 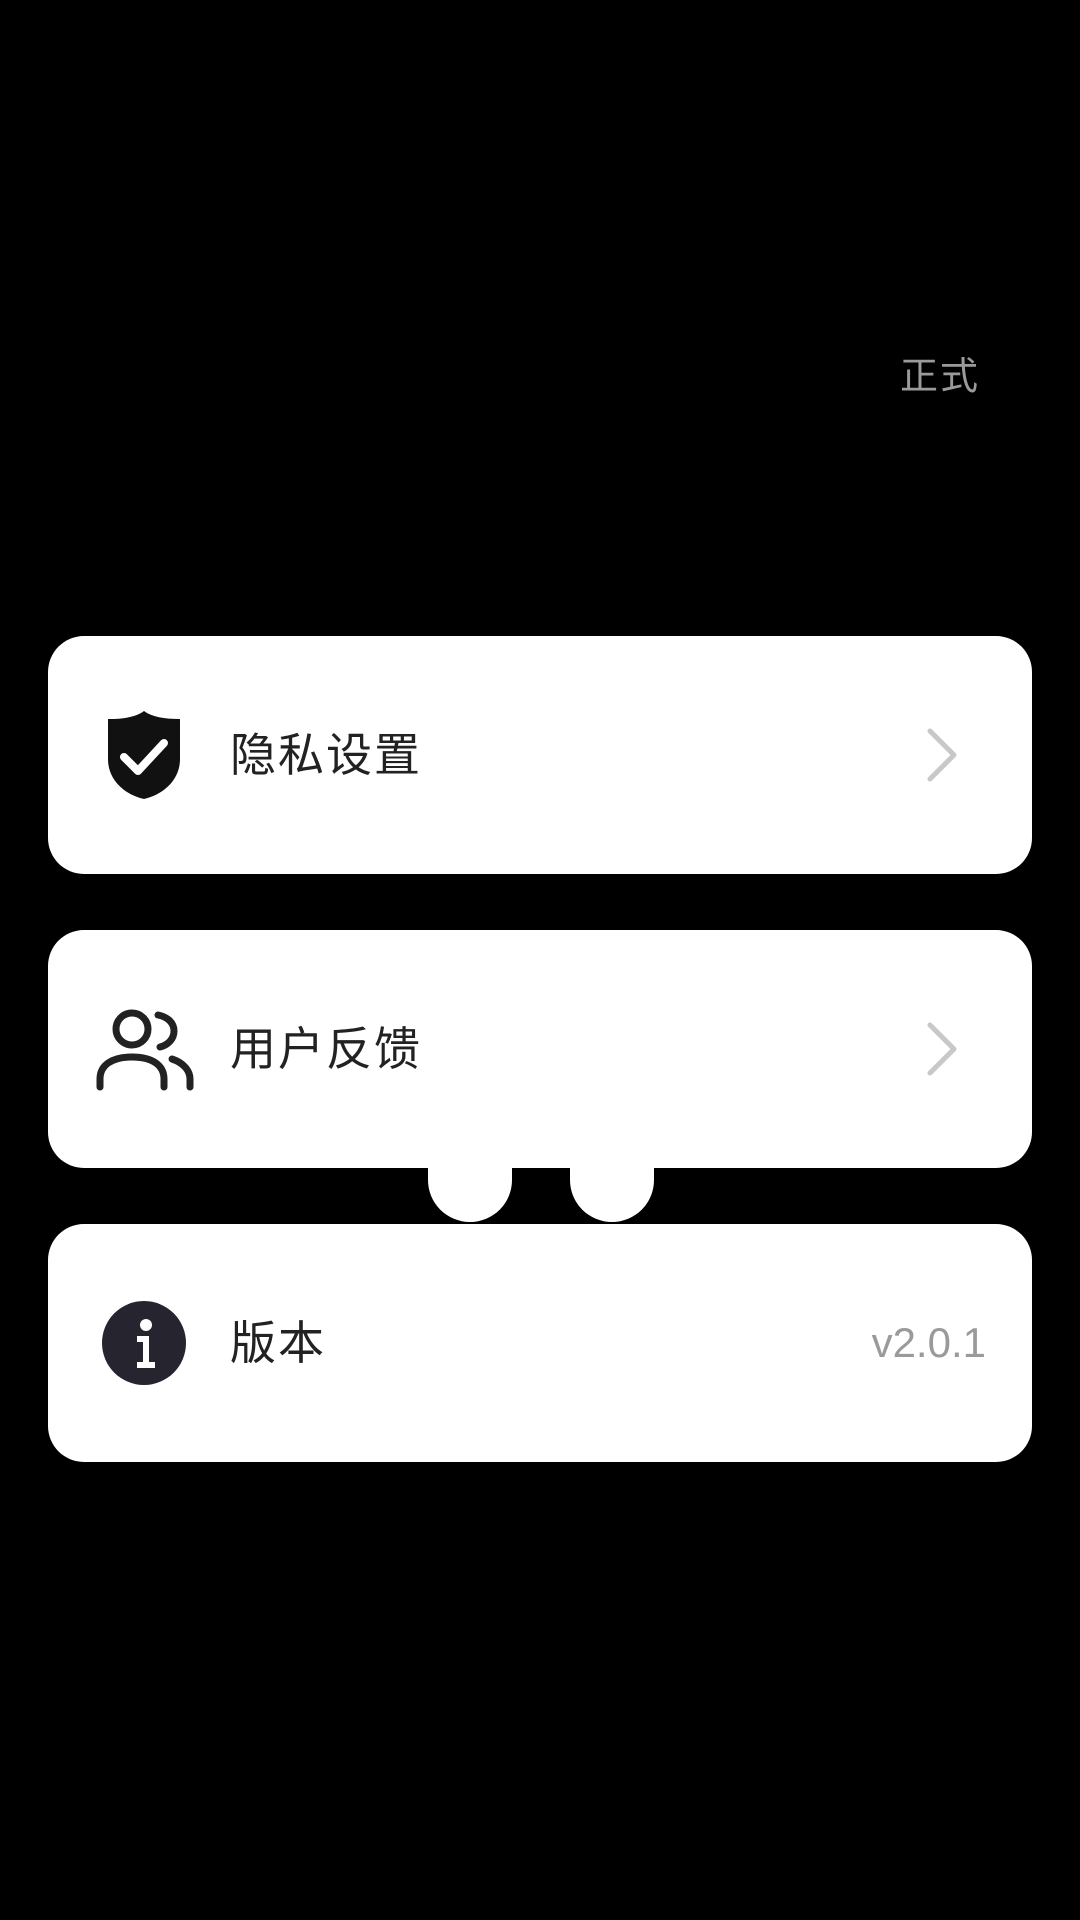 I want to click on decorative-connector-left, so click(x=470, y=1191).